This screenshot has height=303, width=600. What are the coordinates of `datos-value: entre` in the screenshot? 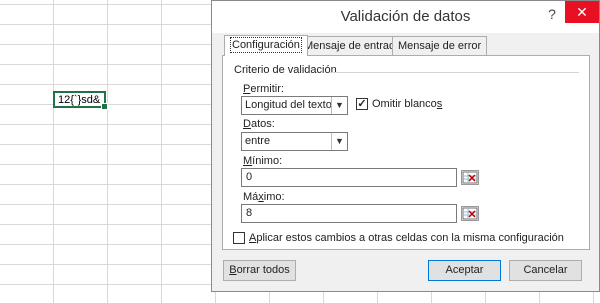 It's located at (258, 141).